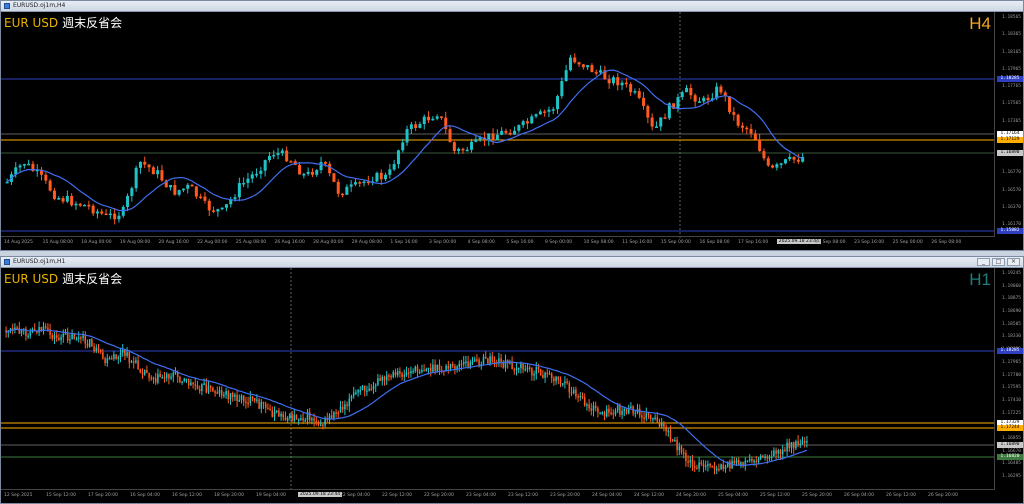 This screenshot has height=504, width=1024. I want to click on price-marker-box: 1.18285, so click(1010, 79).